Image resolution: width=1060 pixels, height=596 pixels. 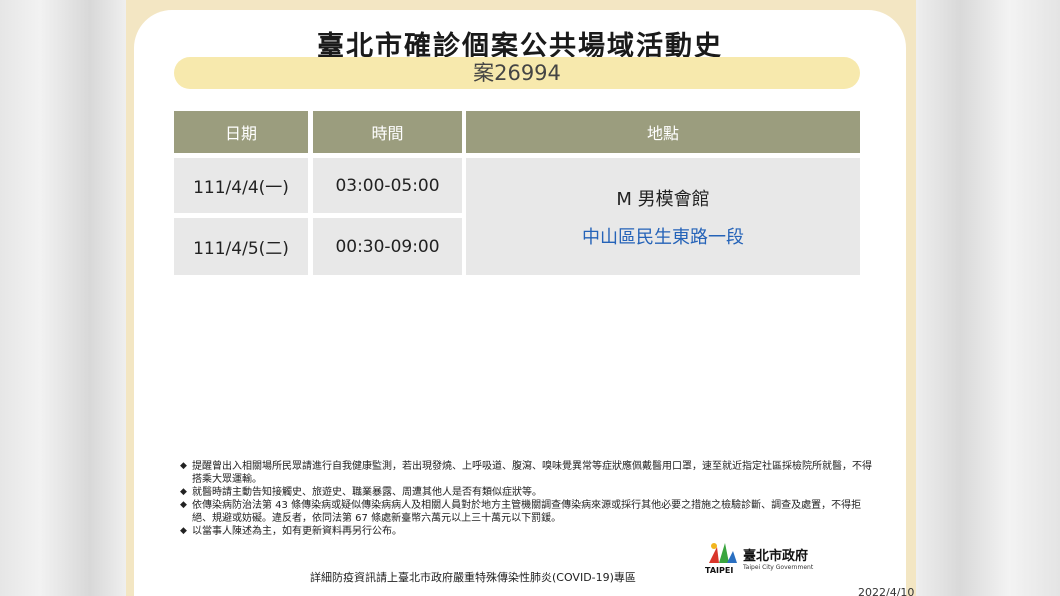 I want to click on logo-name-en: Taipei City Government, so click(x=778, y=567).